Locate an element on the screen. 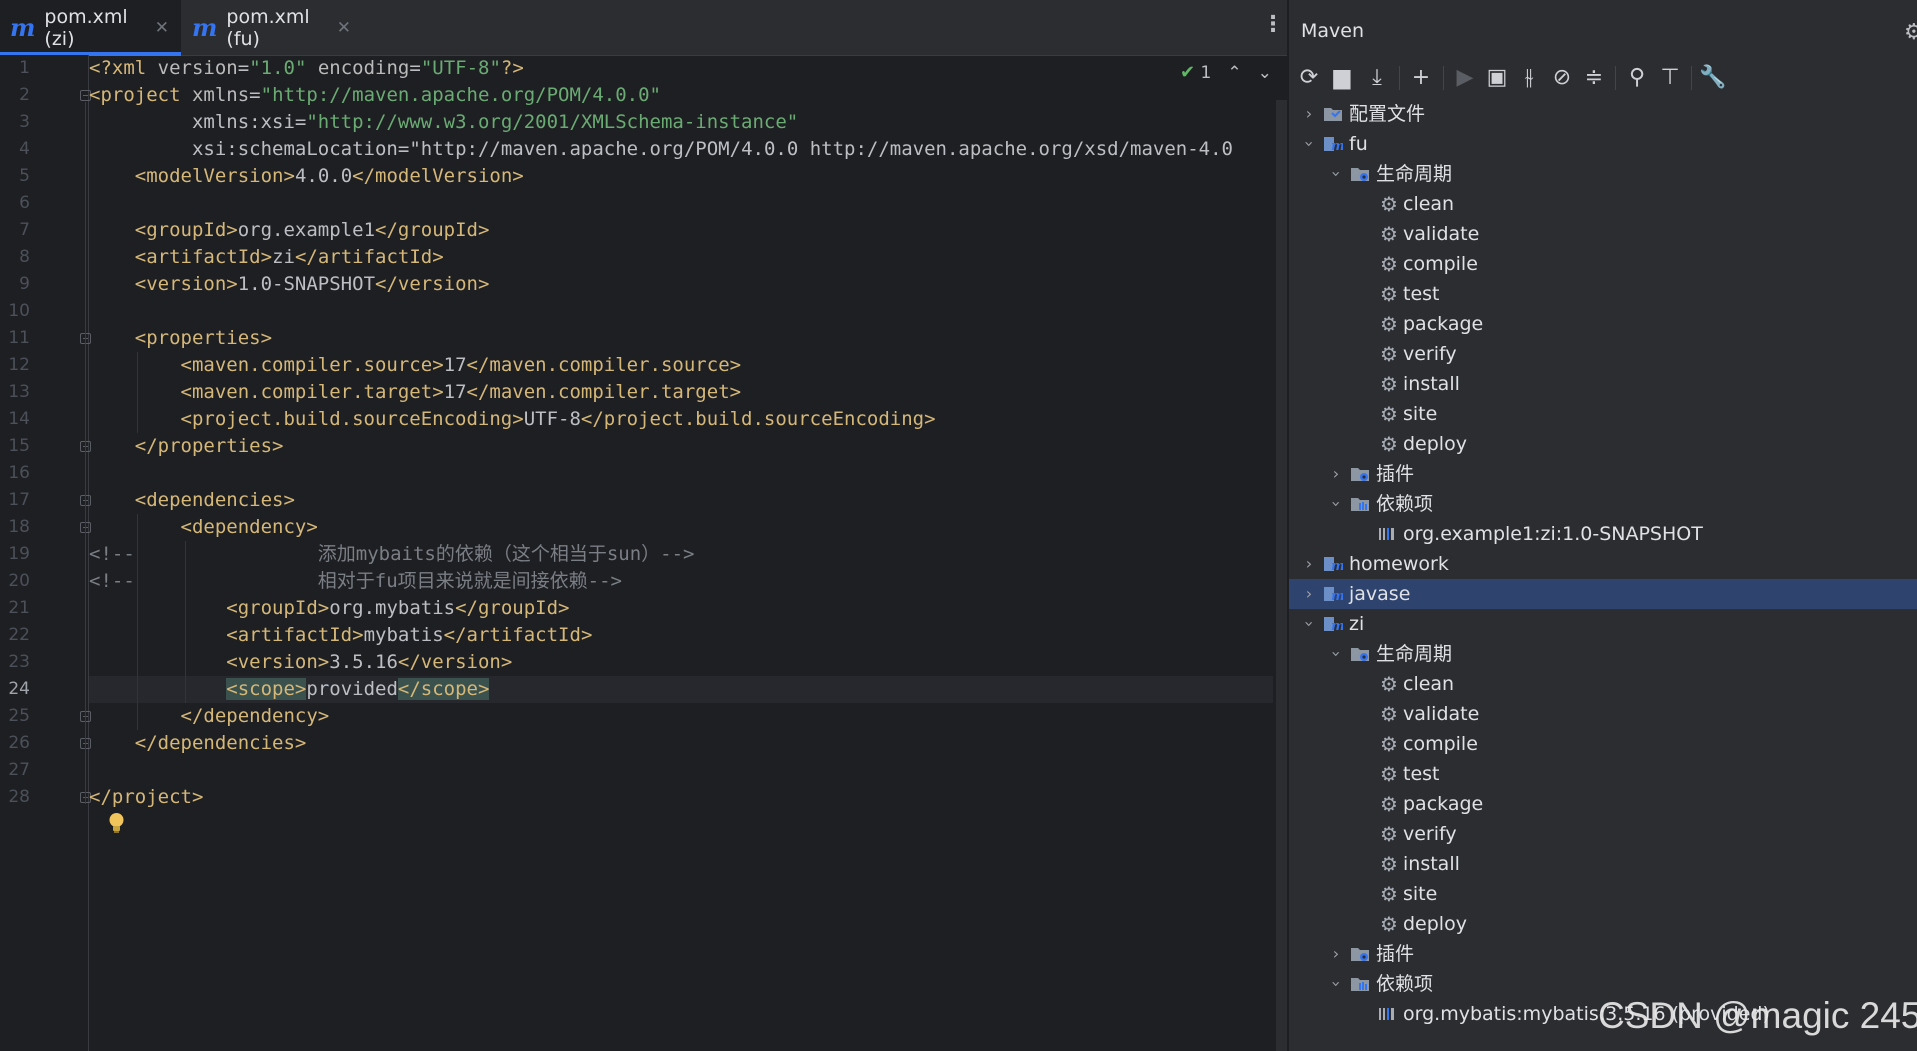 This screenshot has width=1917, height=1051. code-line: <version>1.0-SNAPSHOT</version> is located at coordinates (289, 284).